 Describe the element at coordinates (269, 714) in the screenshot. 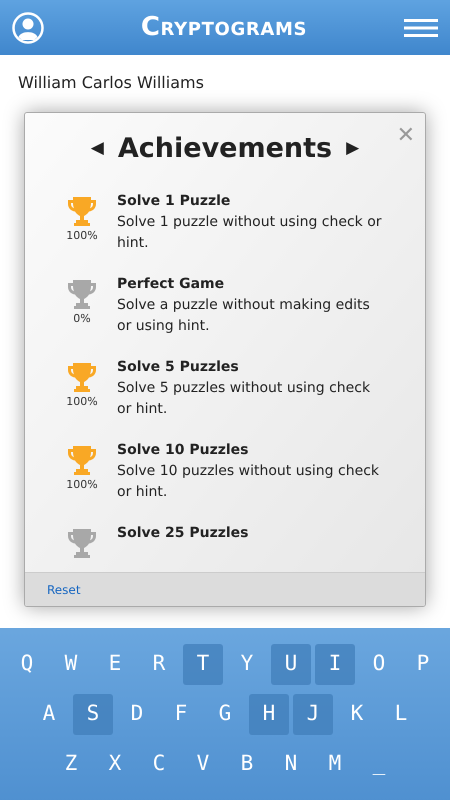

I see `key: H` at that location.